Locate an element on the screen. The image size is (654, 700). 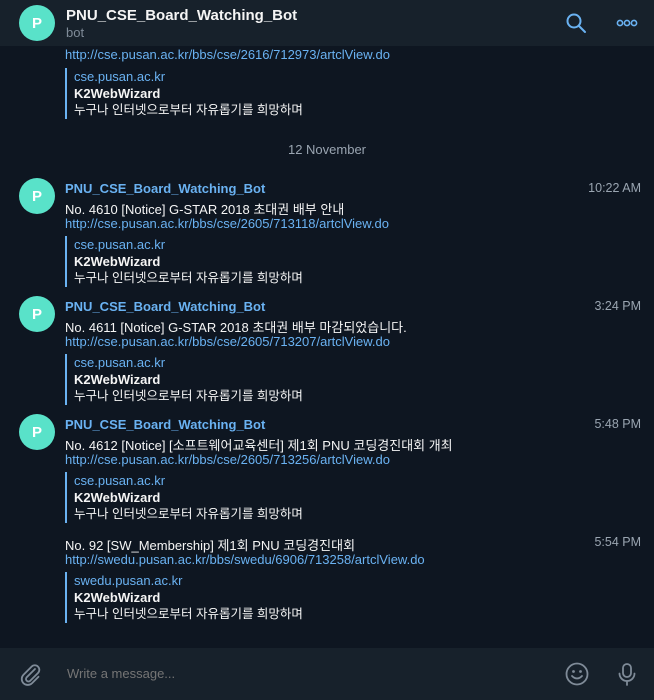
chat-header: P PNU_CSE_Board_Watching_Bot bot is located at coordinates (327, 23).